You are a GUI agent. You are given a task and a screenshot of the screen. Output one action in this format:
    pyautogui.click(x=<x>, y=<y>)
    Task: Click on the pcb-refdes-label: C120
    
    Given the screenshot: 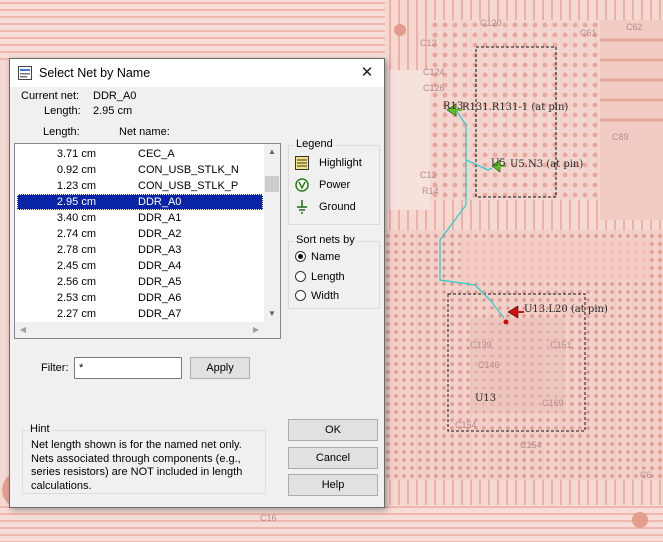 What is the action you would take?
    pyautogui.click(x=491, y=23)
    